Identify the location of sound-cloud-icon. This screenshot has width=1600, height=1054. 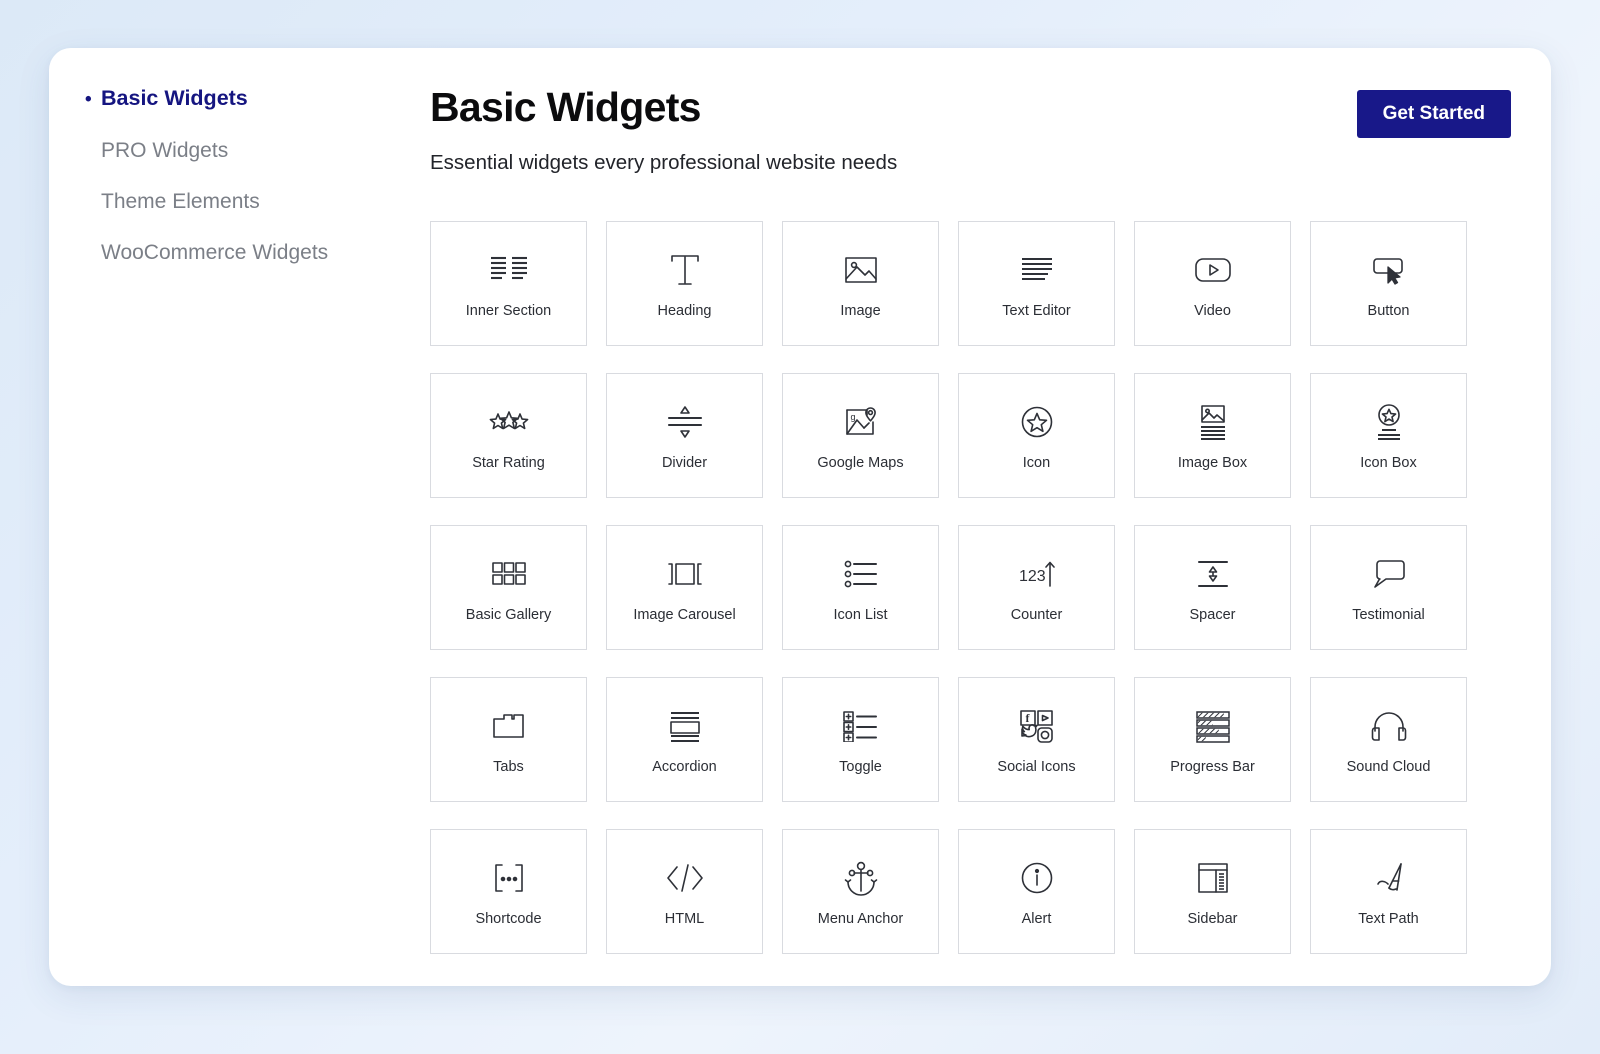
(1389, 726).